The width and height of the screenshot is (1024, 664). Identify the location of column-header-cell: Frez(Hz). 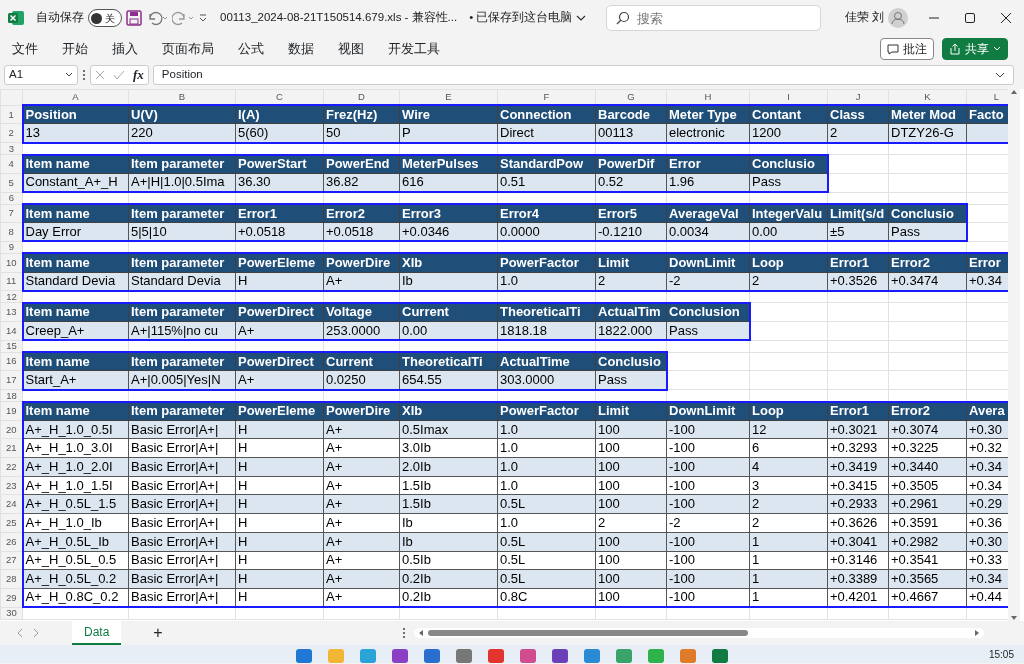
(361, 114).